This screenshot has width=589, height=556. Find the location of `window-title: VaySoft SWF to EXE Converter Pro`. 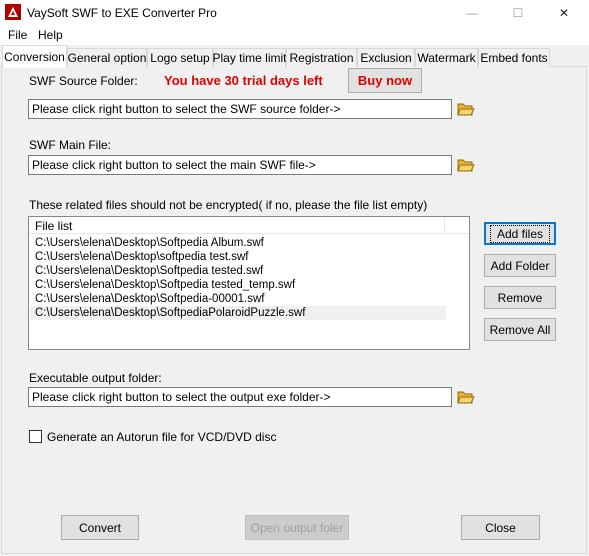

window-title: VaySoft SWF to EXE Converter Pro is located at coordinates (122, 13).